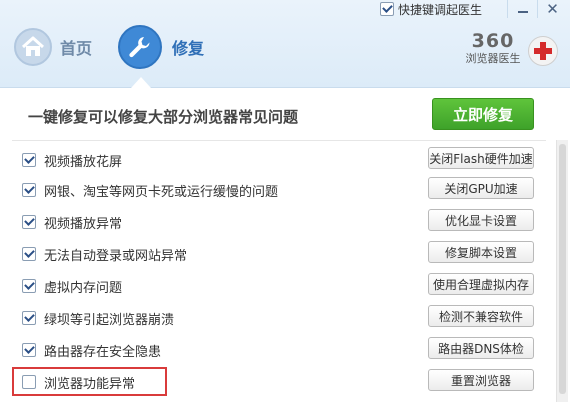 The image size is (570, 402). What do you see at coordinates (481, 316) in the screenshot?
I see `issue-action-button: 检测不兼容软件` at bounding box center [481, 316].